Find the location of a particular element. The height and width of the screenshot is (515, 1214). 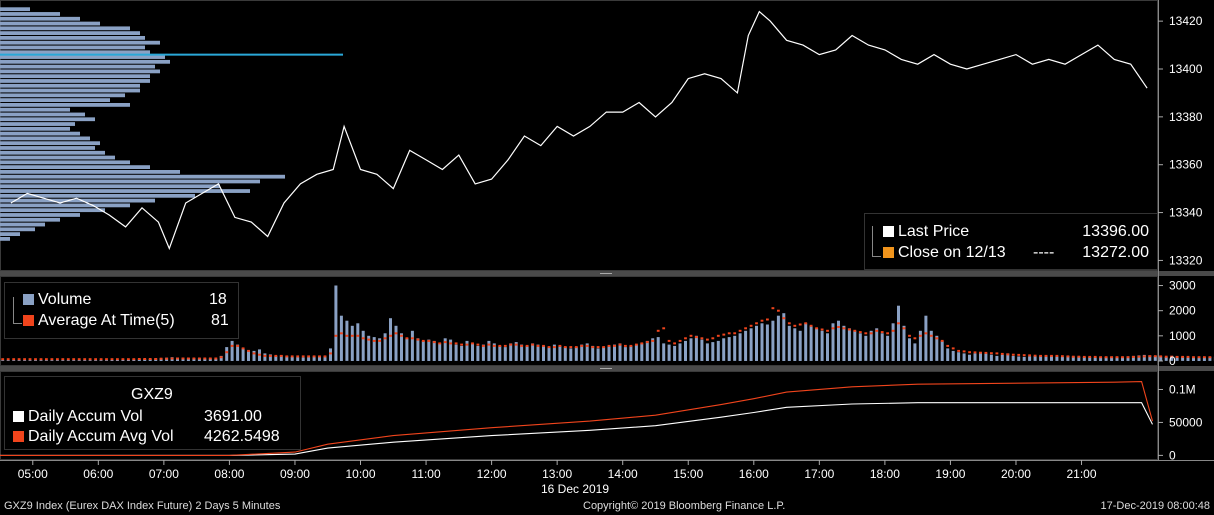

x-tick-label: 05:00 is located at coordinates (33, 474).